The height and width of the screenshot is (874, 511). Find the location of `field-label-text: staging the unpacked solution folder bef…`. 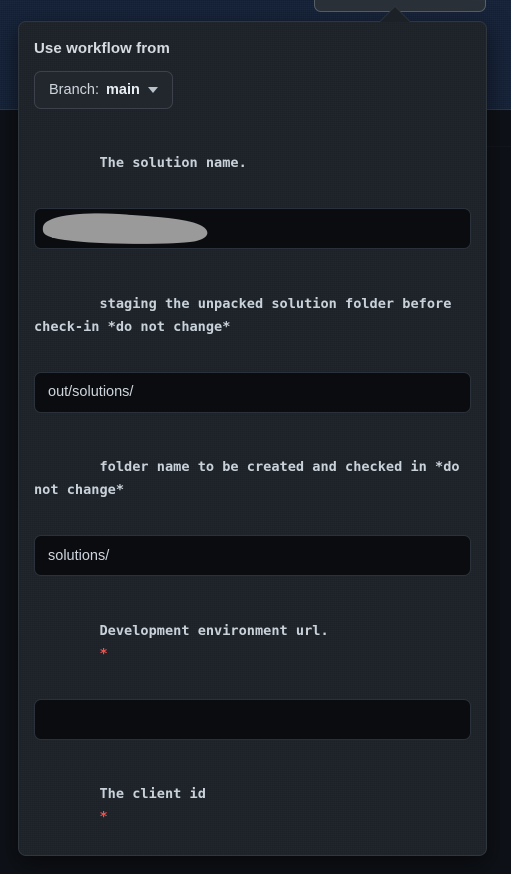

field-label-text: staging the unpacked solution folder bef… is located at coordinates (247, 315).